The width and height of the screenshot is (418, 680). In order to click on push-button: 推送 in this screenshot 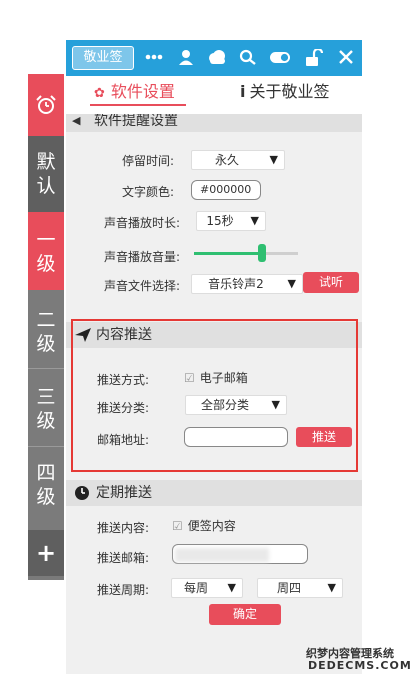, I will do `click(324, 437)`.